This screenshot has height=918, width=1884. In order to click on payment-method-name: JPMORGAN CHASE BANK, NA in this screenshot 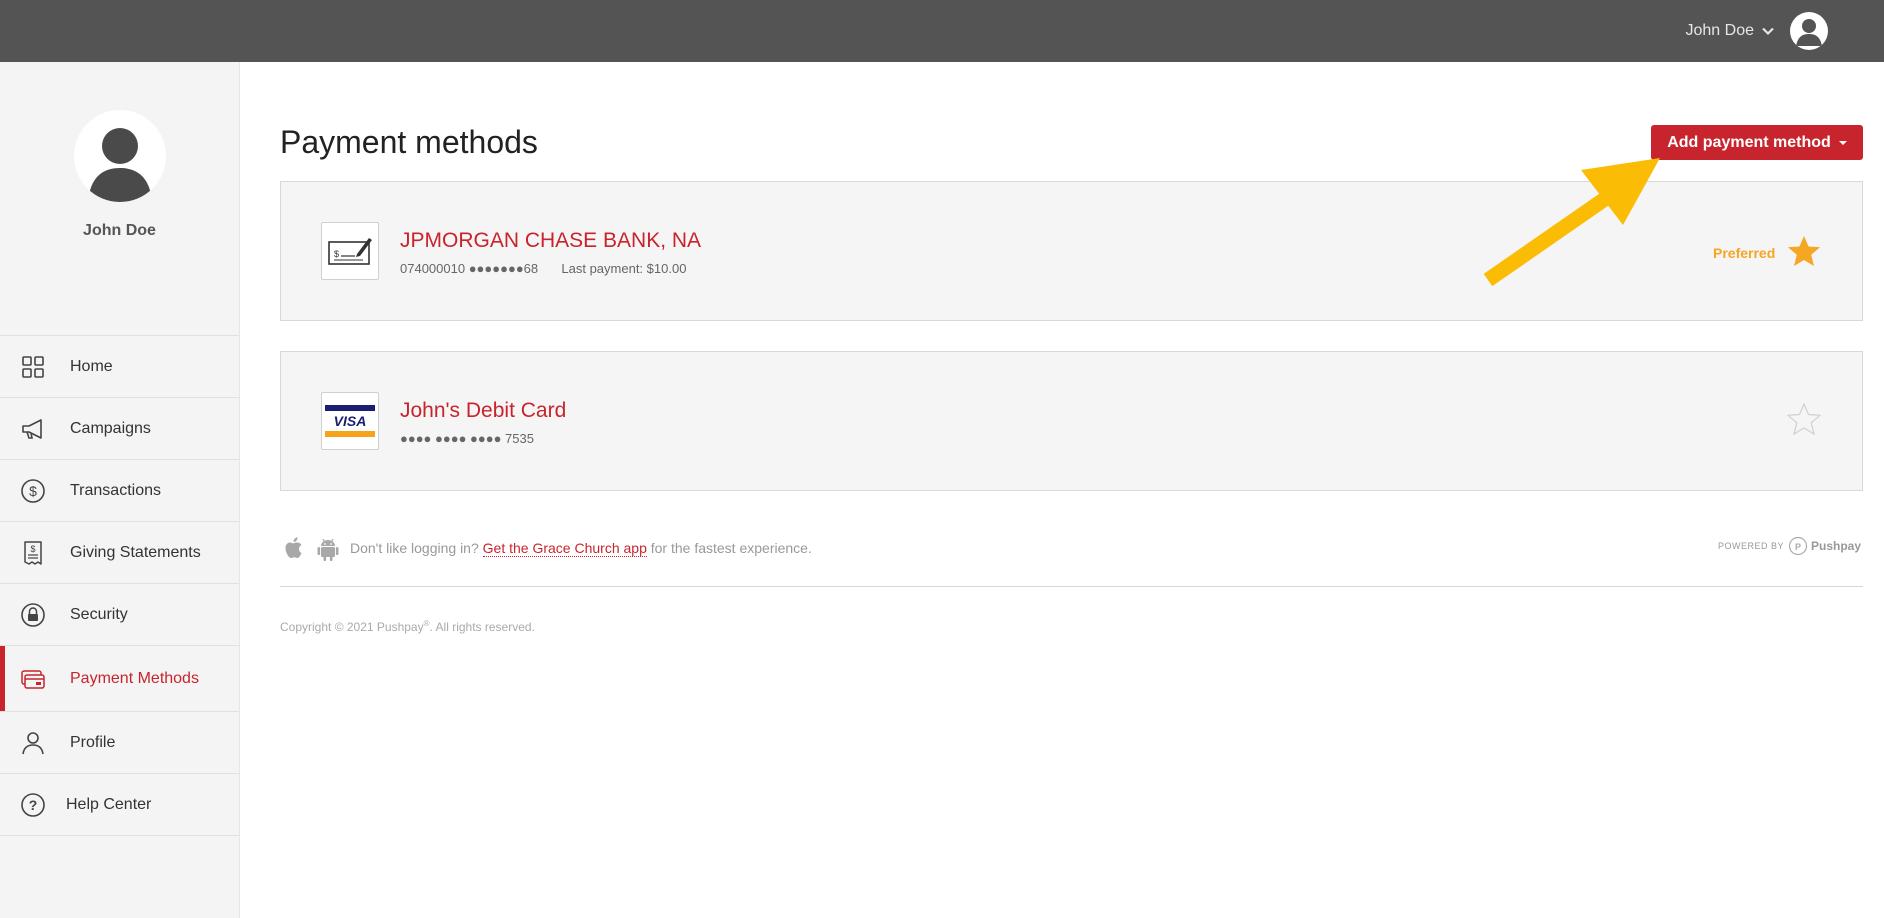, I will do `click(551, 240)`.